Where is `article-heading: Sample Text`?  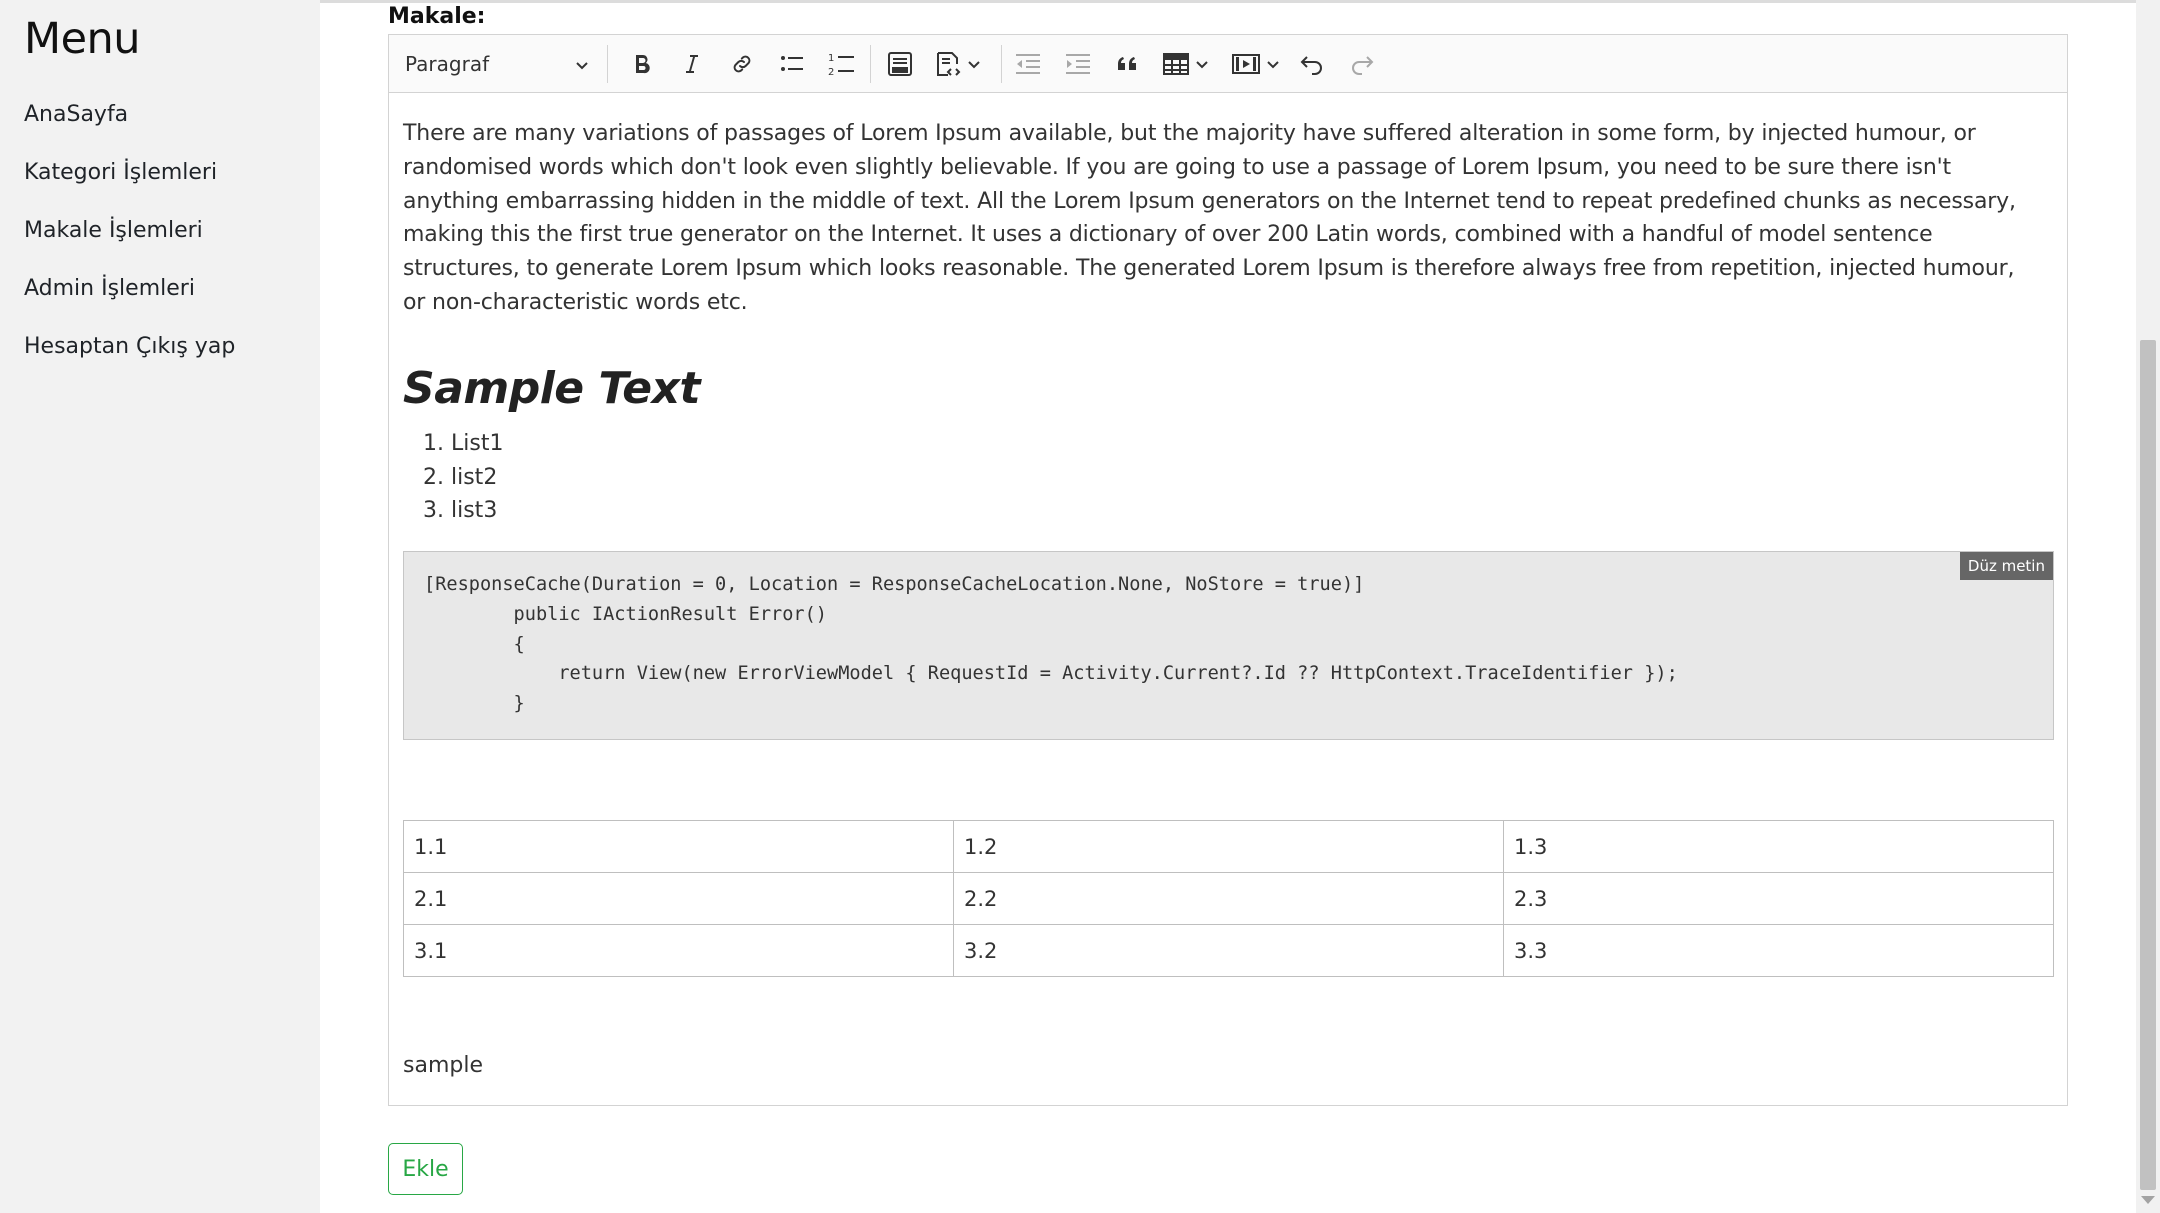
article-heading: Sample Text is located at coordinates (552, 388).